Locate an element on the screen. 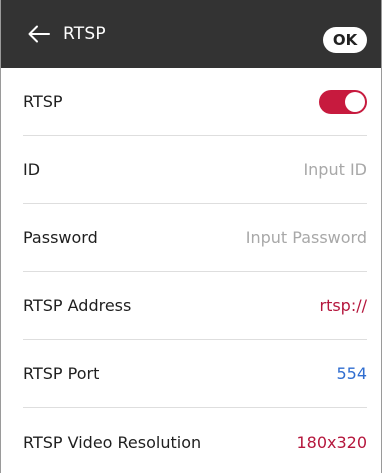  rtsp-port-label: RTSP Port is located at coordinates (61, 373).